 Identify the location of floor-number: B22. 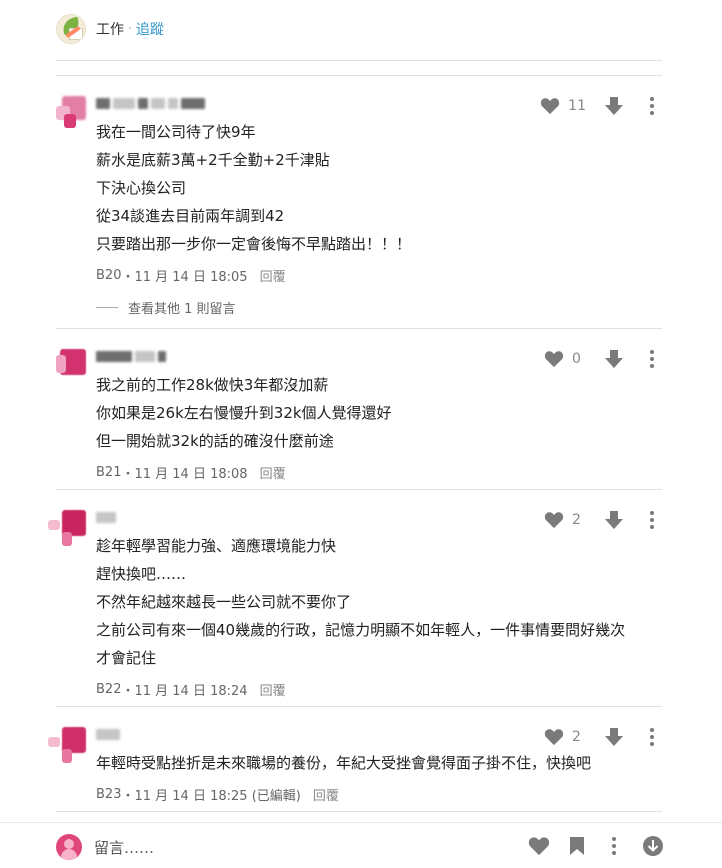
(109, 689).